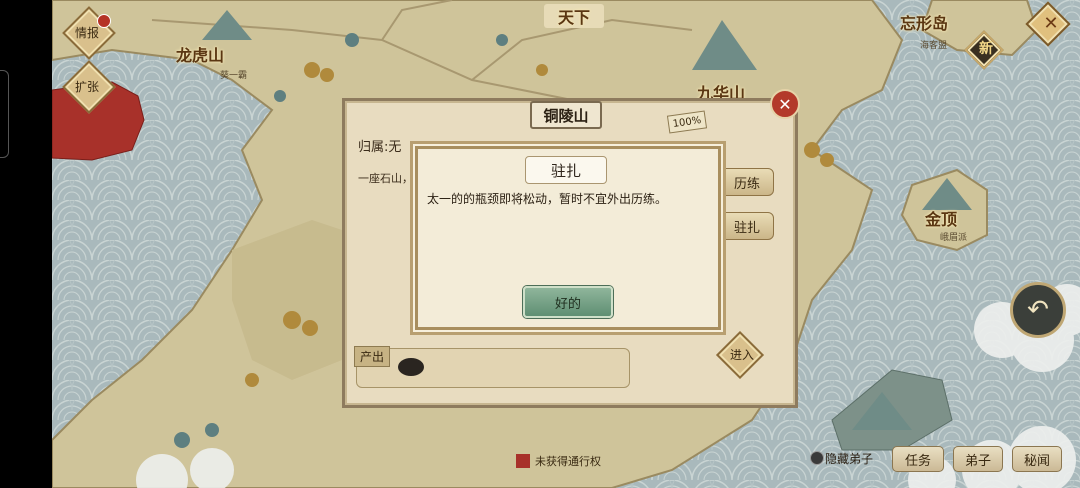 Image resolution: width=1080 pixels, height=488 pixels. What do you see at coordinates (747, 182) in the screenshot?
I see `train-button: 历练` at bounding box center [747, 182].